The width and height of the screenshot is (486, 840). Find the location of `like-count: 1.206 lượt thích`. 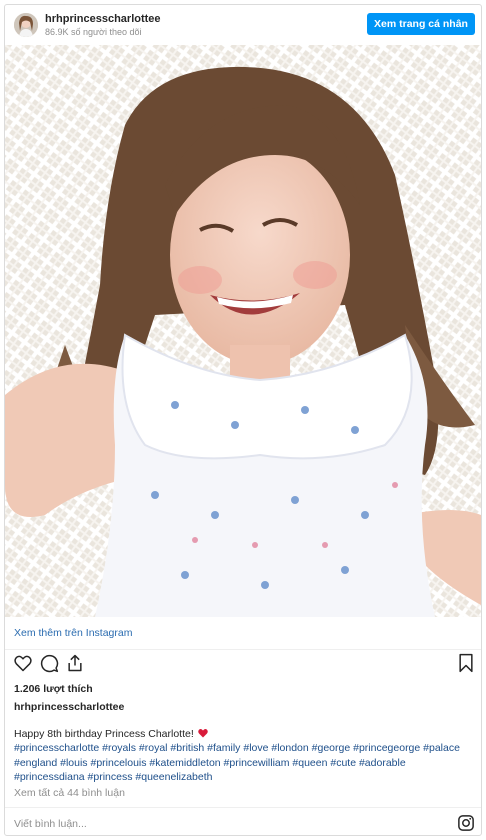

like-count: 1.206 lượt thích is located at coordinates (53, 689).